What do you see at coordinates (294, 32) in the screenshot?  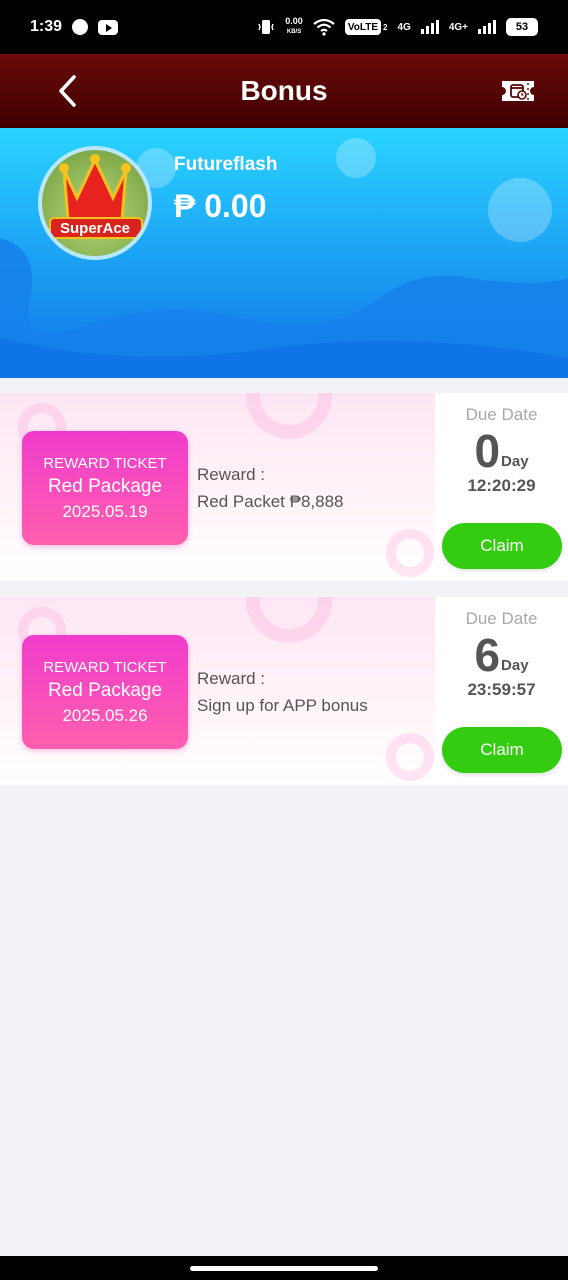 I see `net-speed-unit: KB/S` at bounding box center [294, 32].